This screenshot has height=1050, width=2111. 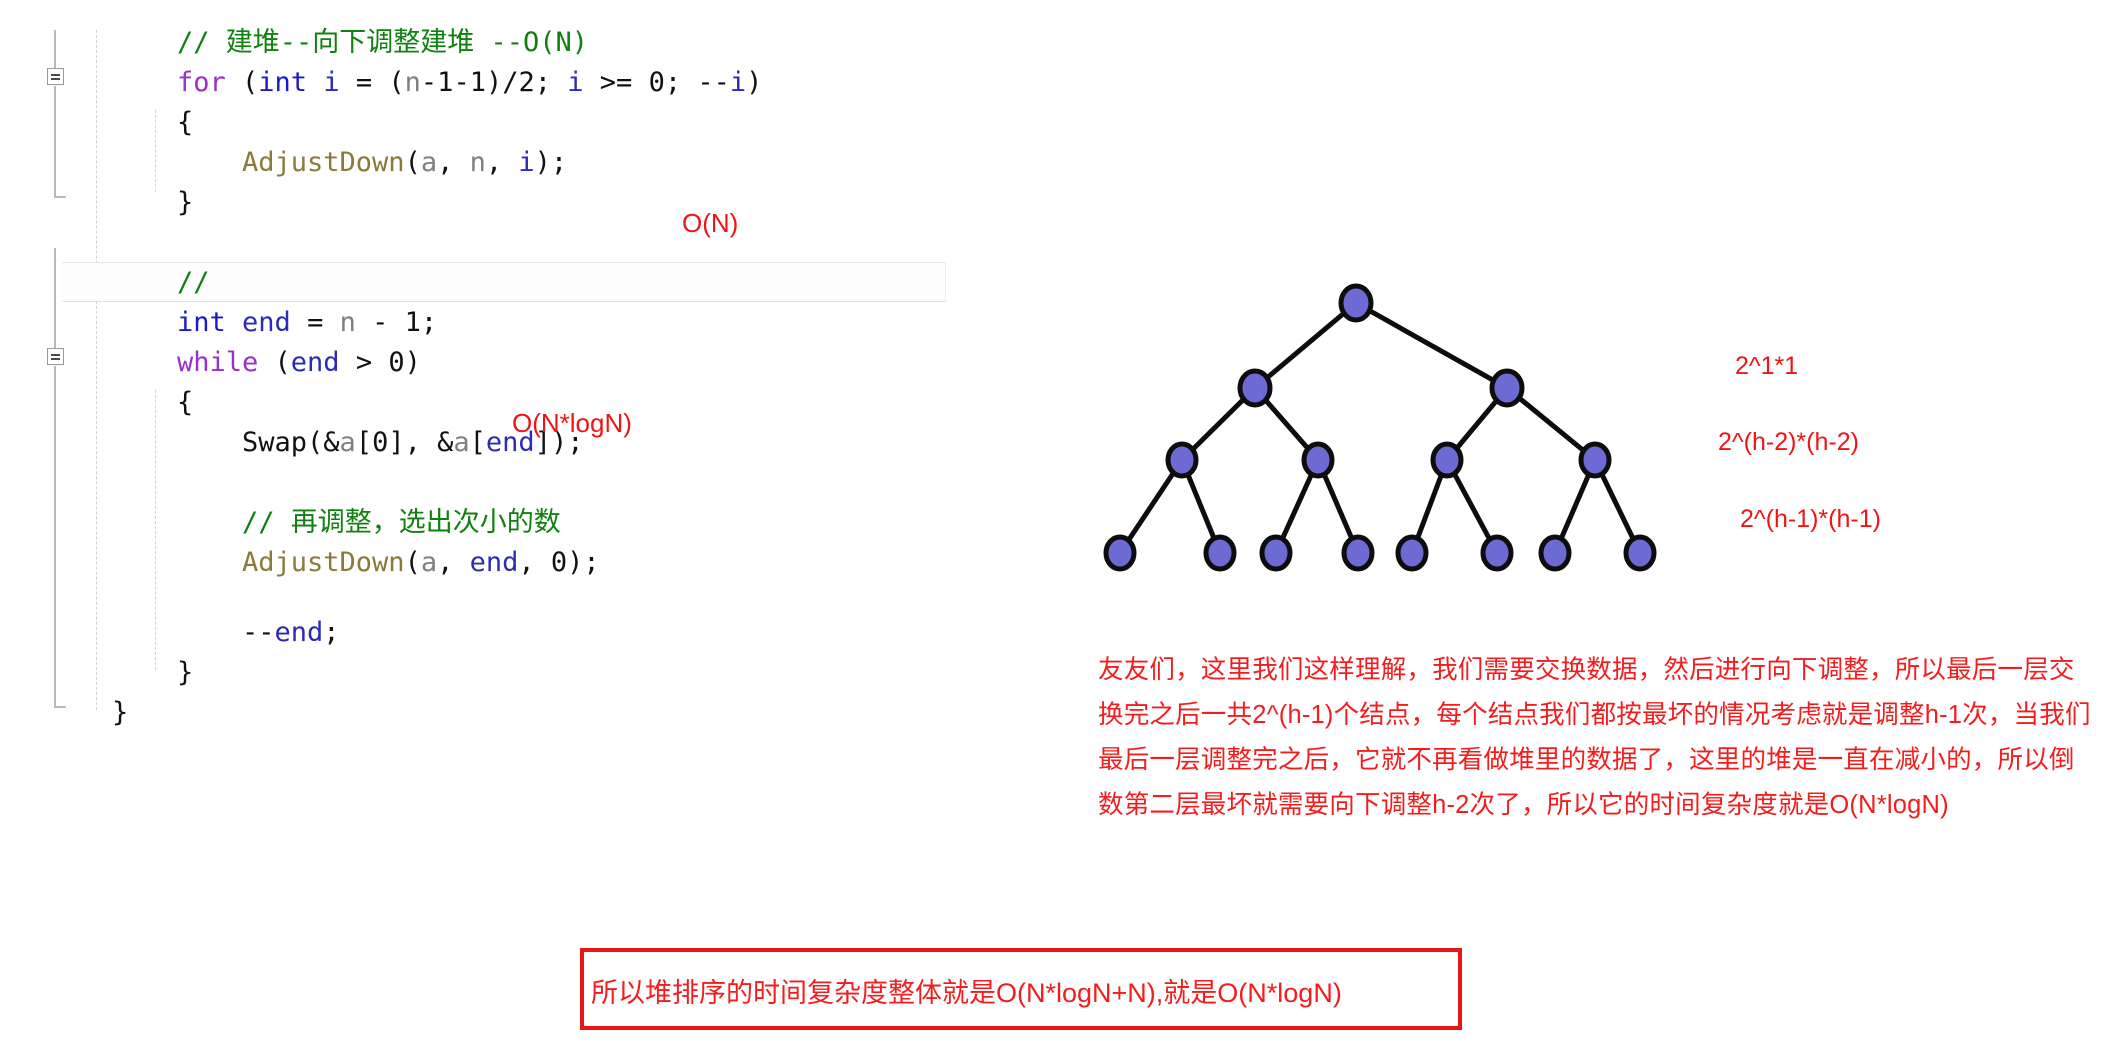 What do you see at coordinates (1810, 519) in the screenshot?
I see `level-h-1-cost: 2^(h-1)*(h-1)` at bounding box center [1810, 519].